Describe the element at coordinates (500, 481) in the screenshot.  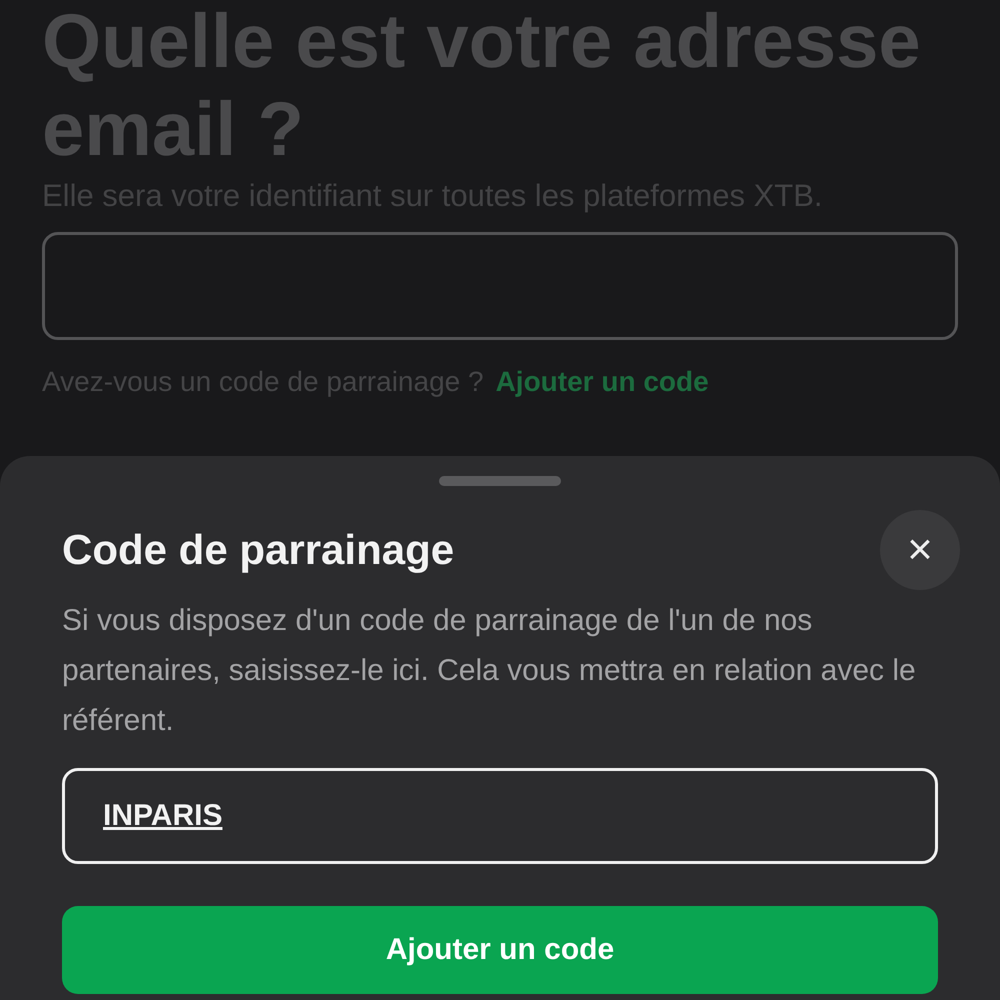
I see `drag-handle` at that location.